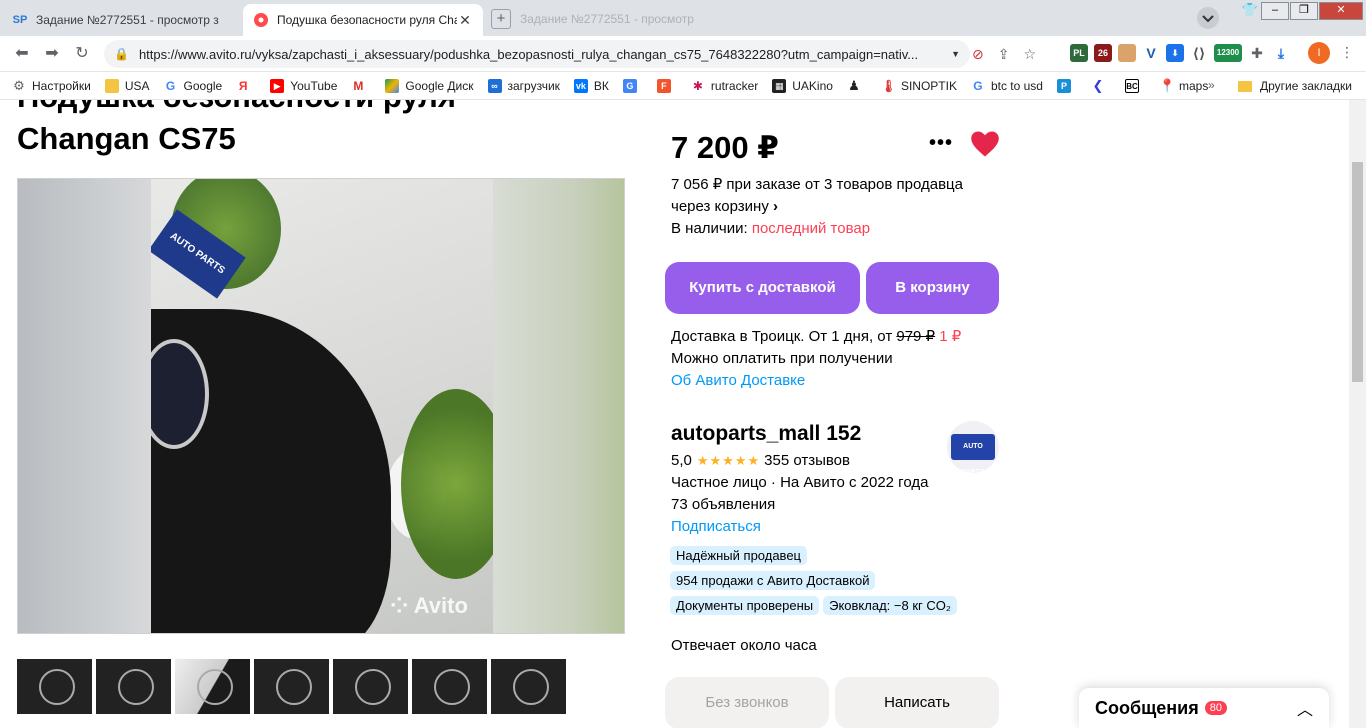  Describe the element at coordinates (1127, 53) in the screenshot. I see `face-extension-icon` at that location.